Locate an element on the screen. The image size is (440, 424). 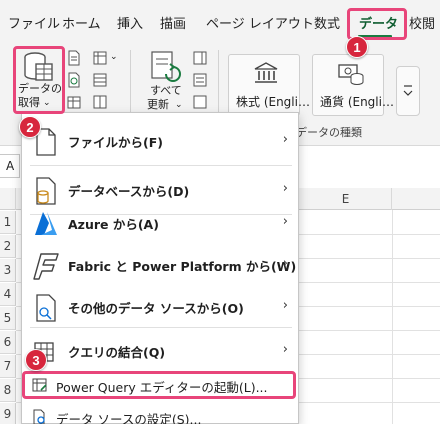
tab-insert: 挿入 is located at coordinates (130, 25).